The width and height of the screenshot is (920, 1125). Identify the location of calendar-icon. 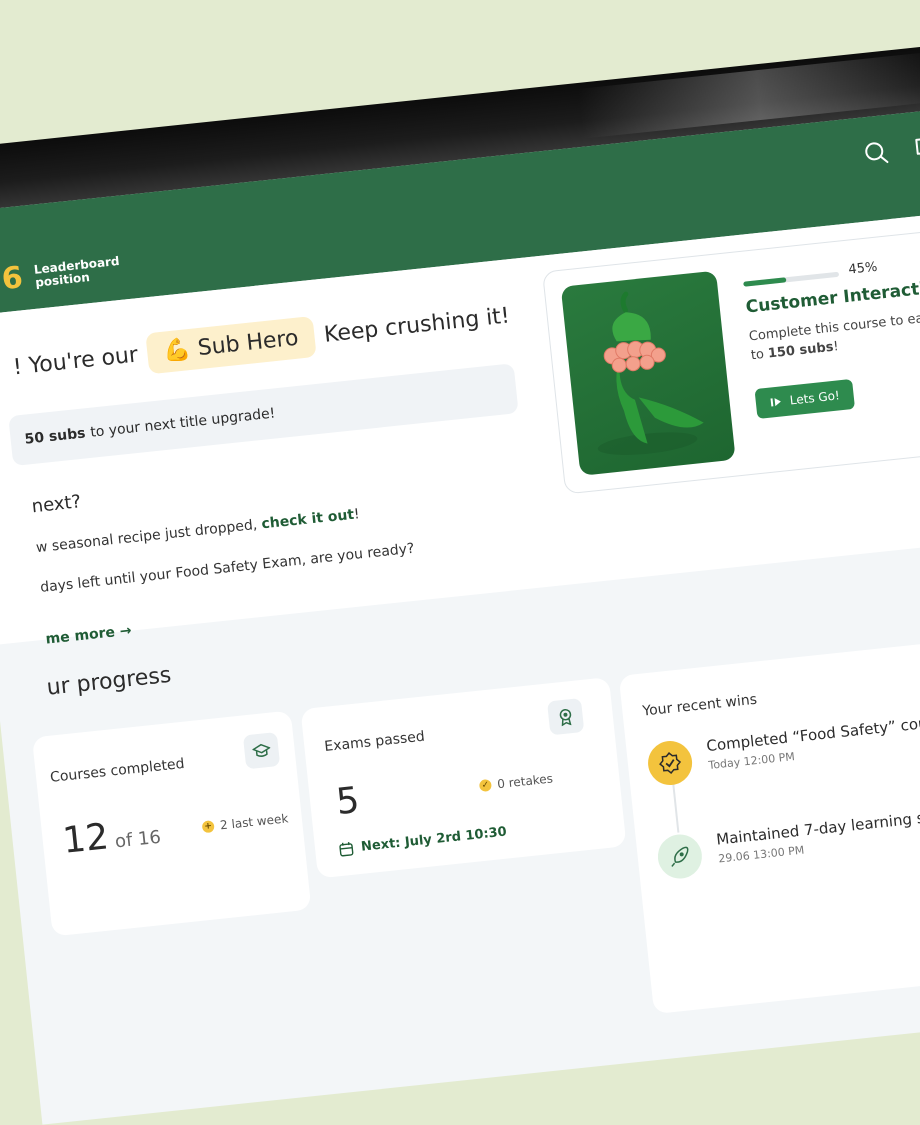
(346, 848).